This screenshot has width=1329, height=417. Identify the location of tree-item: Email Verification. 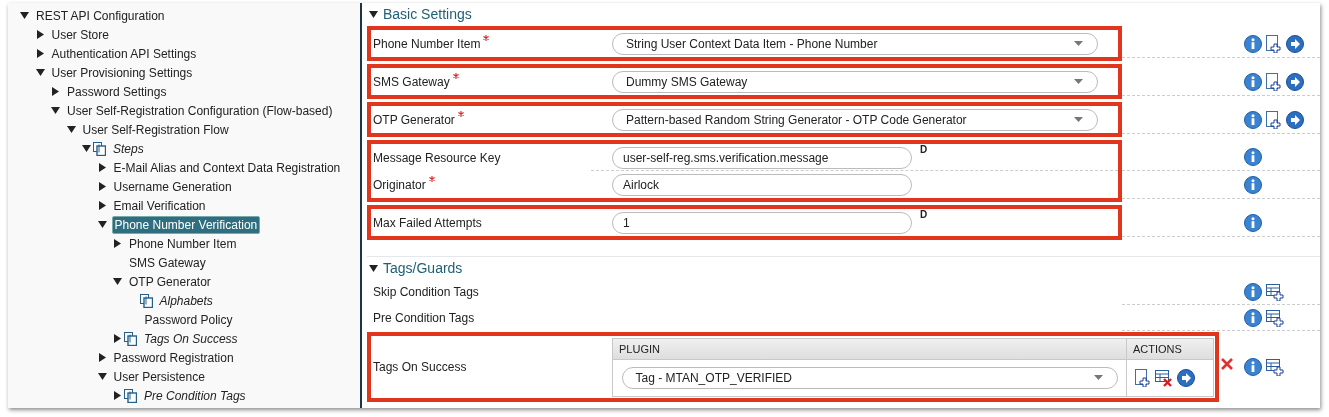
(159, 205).